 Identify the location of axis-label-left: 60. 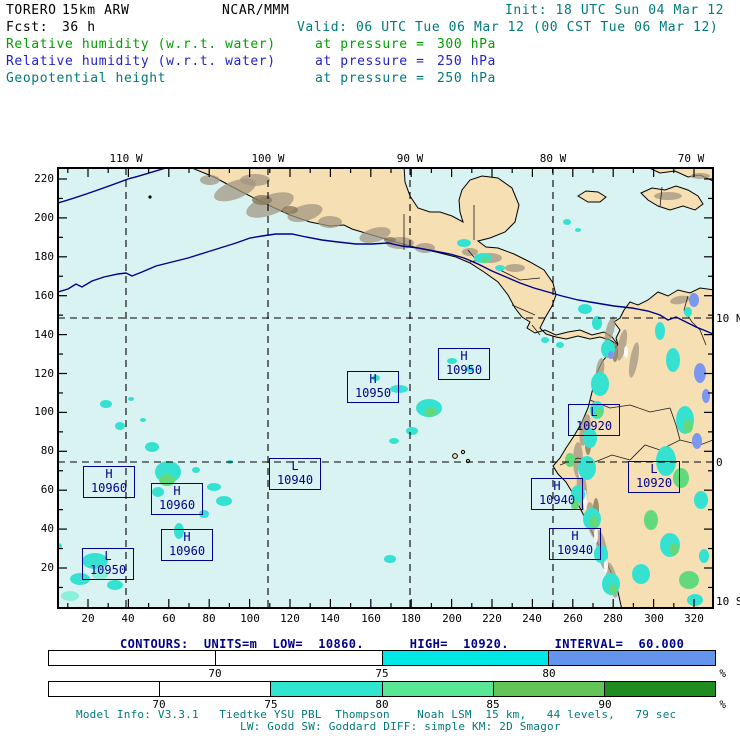
(47, 489).